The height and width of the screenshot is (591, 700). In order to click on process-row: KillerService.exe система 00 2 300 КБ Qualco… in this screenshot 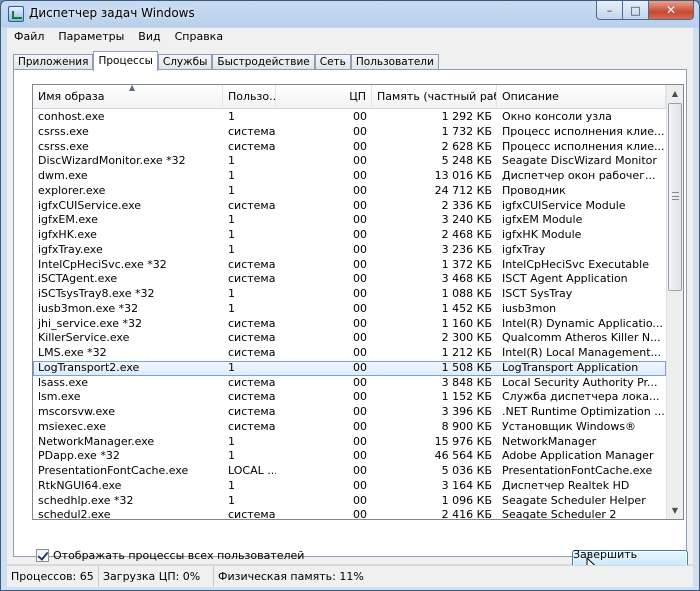, I will do `click(349, 338)`.